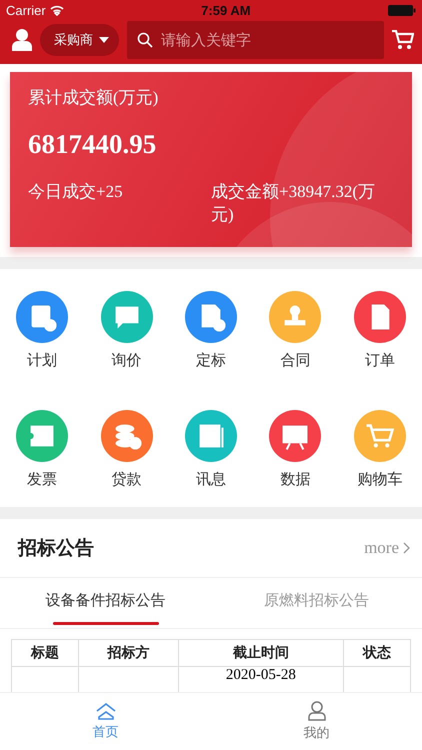  What do you see at coordinates (93, 144) in the screenshot?
I see `total-amount: 6817440.95` at bounding box center [93, 144].